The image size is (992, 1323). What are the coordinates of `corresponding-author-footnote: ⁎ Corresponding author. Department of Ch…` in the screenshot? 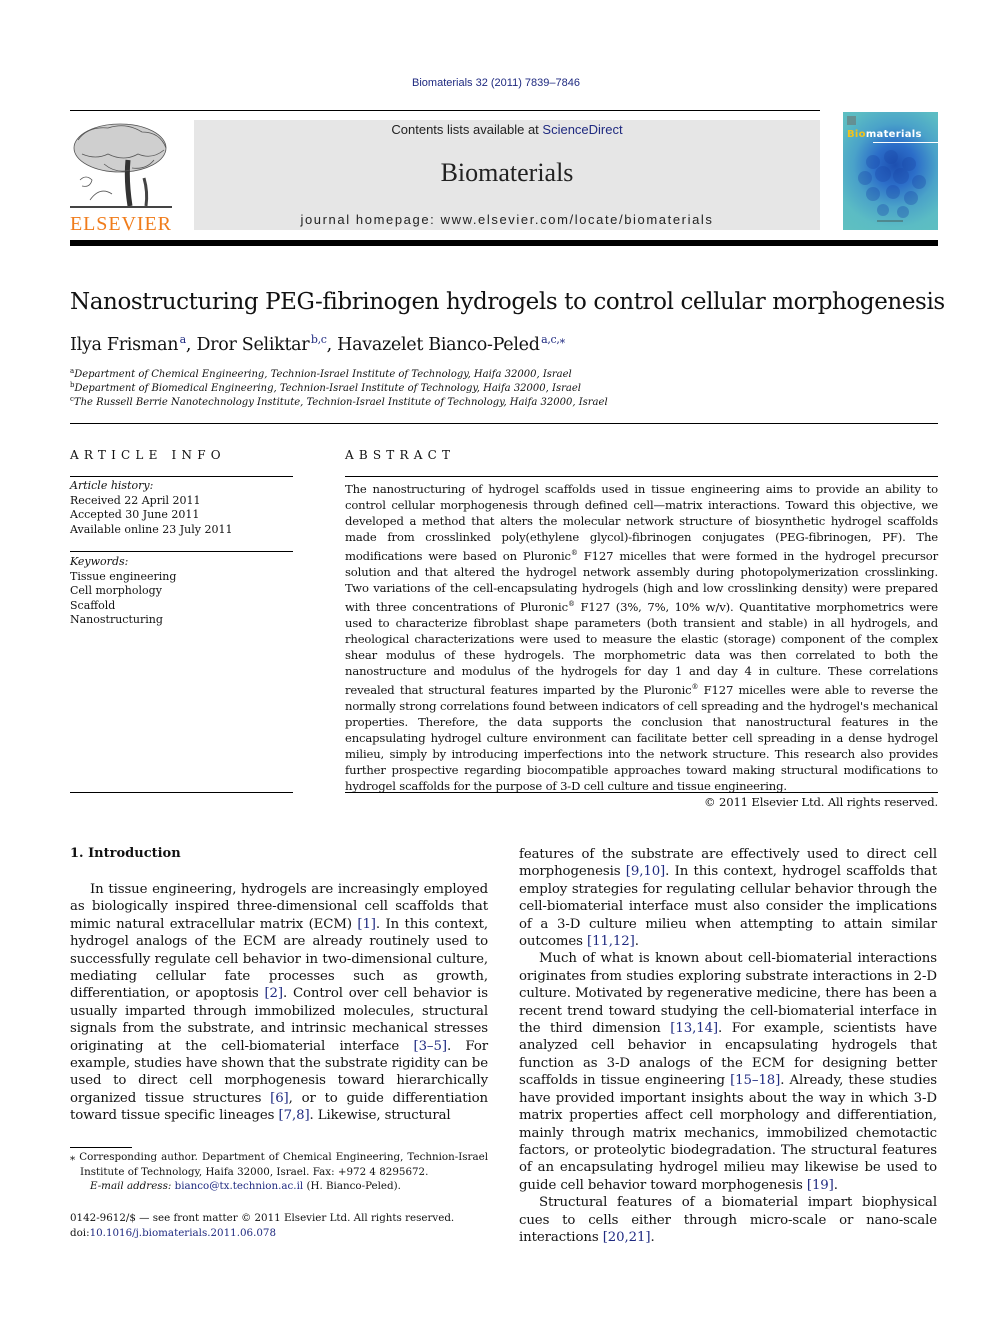 It's located at (279, 1172).